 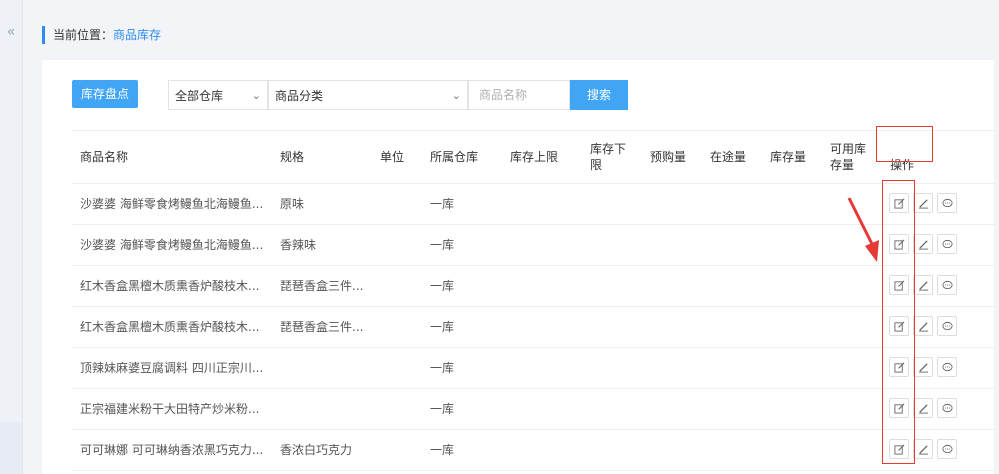 What do you see at coordinates (608, 157) in the screenshot?
I see `header-stock-lower: 库存下限` at bounding box center [608, 157].